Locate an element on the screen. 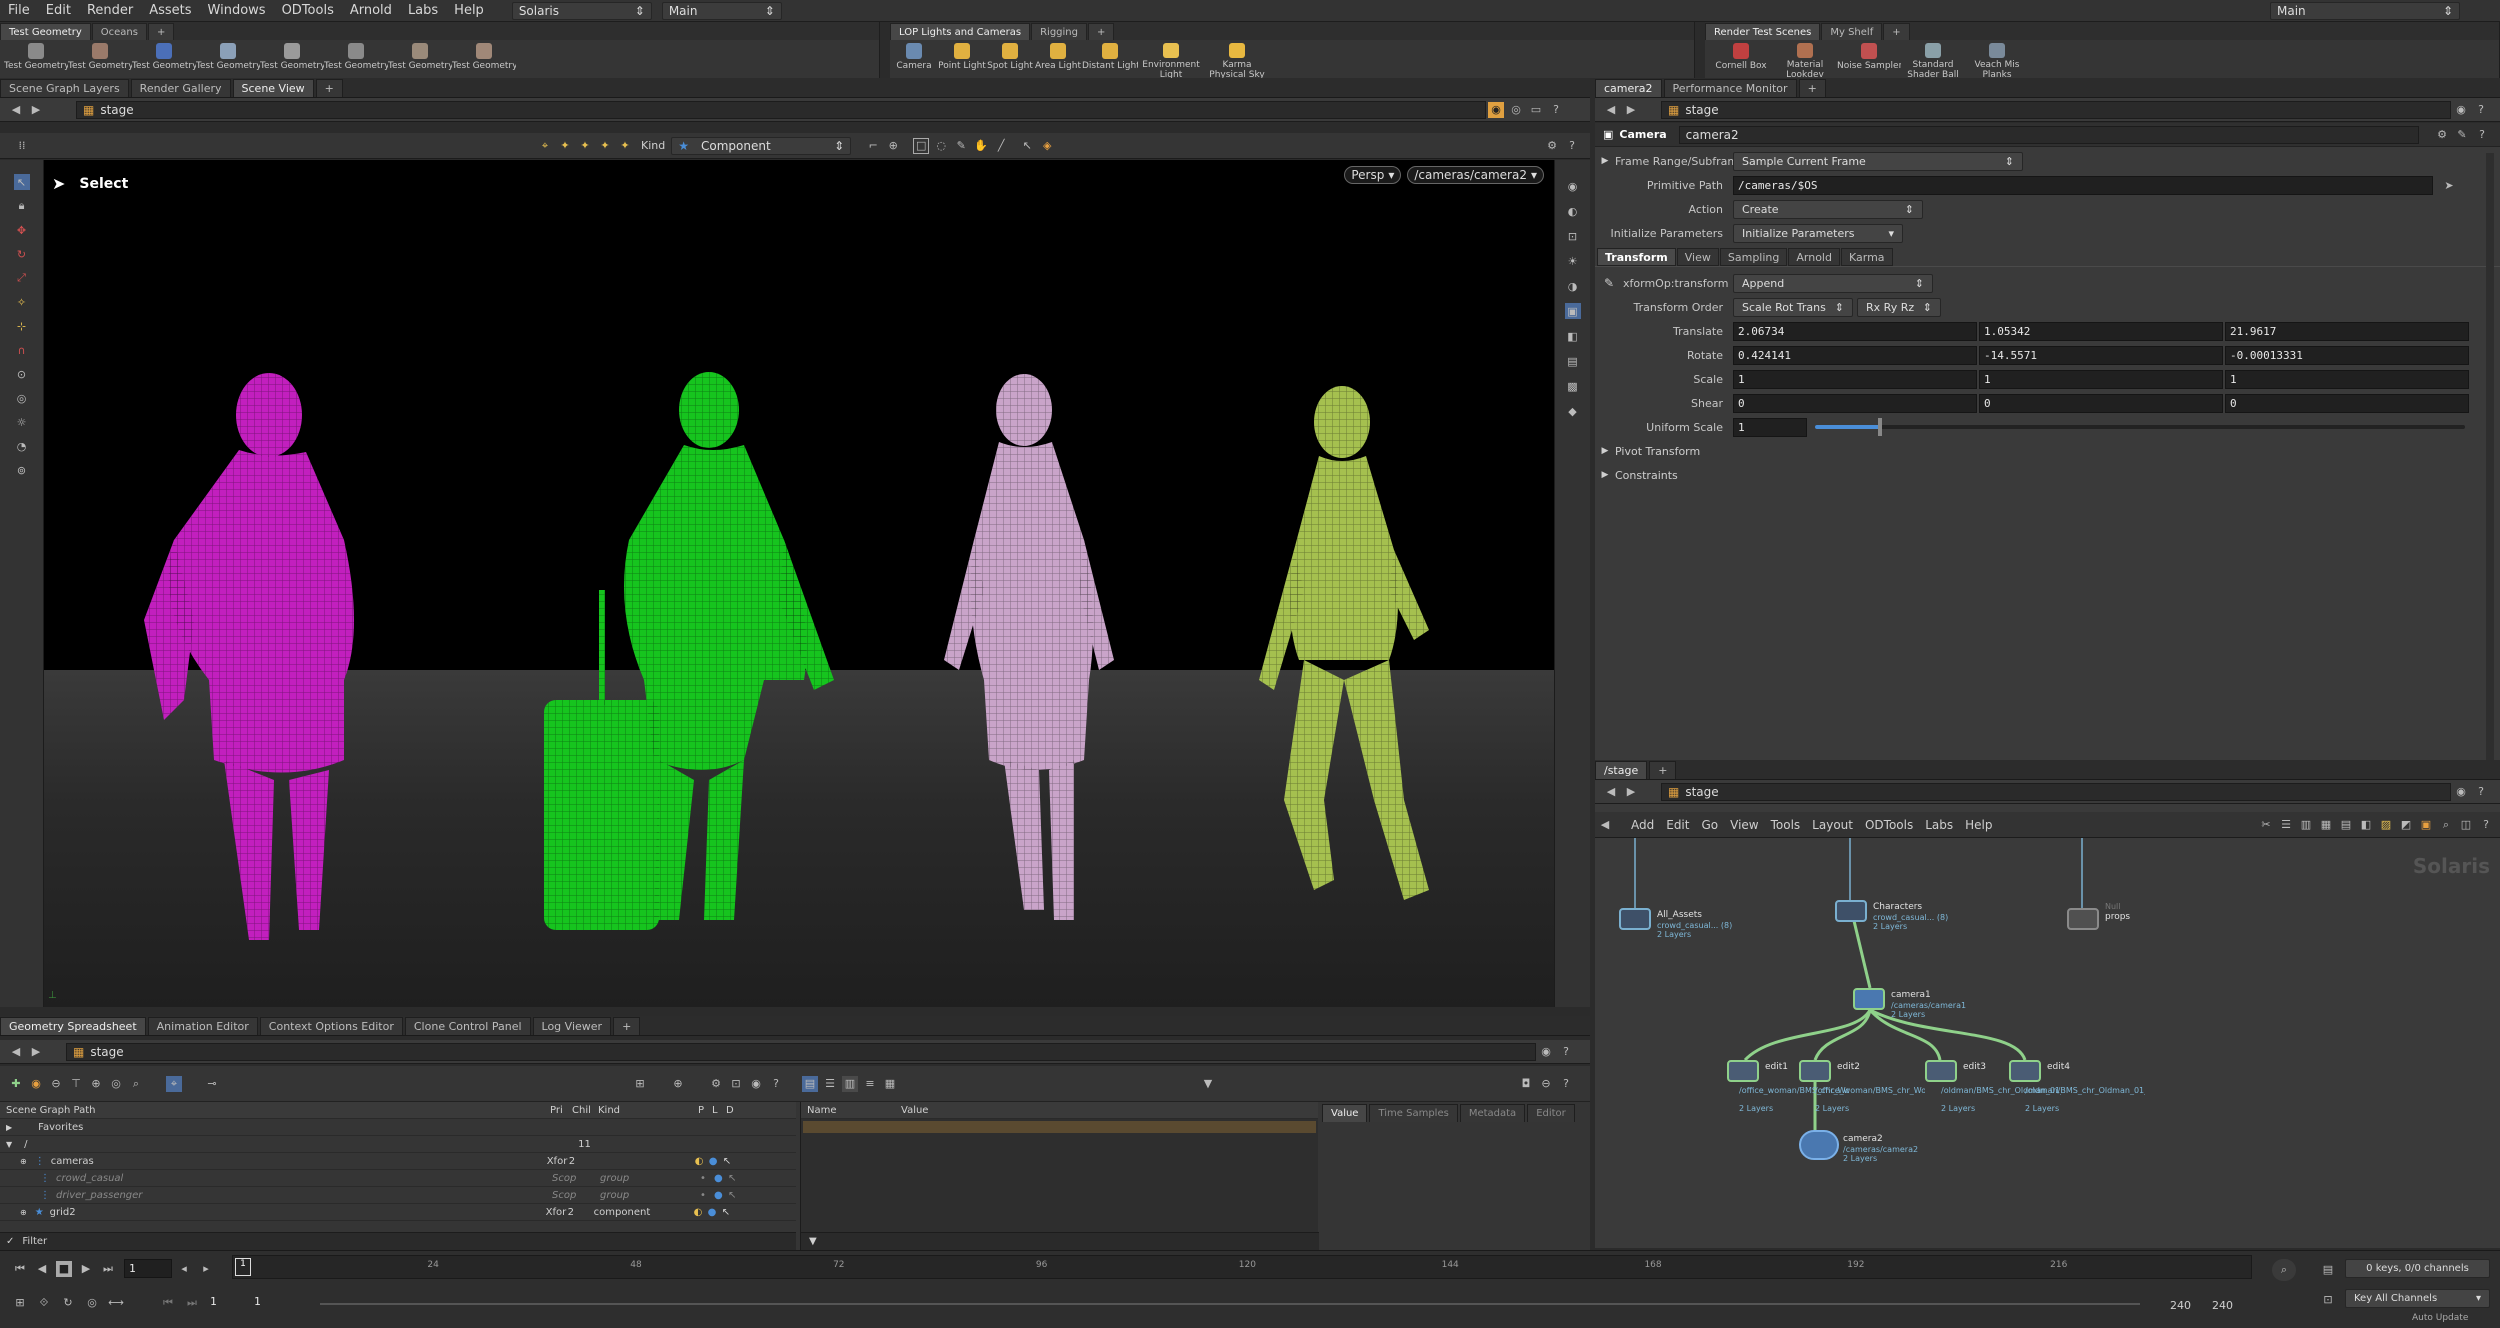  tab-editor: Editor is located at coordinates (1551, 1113).